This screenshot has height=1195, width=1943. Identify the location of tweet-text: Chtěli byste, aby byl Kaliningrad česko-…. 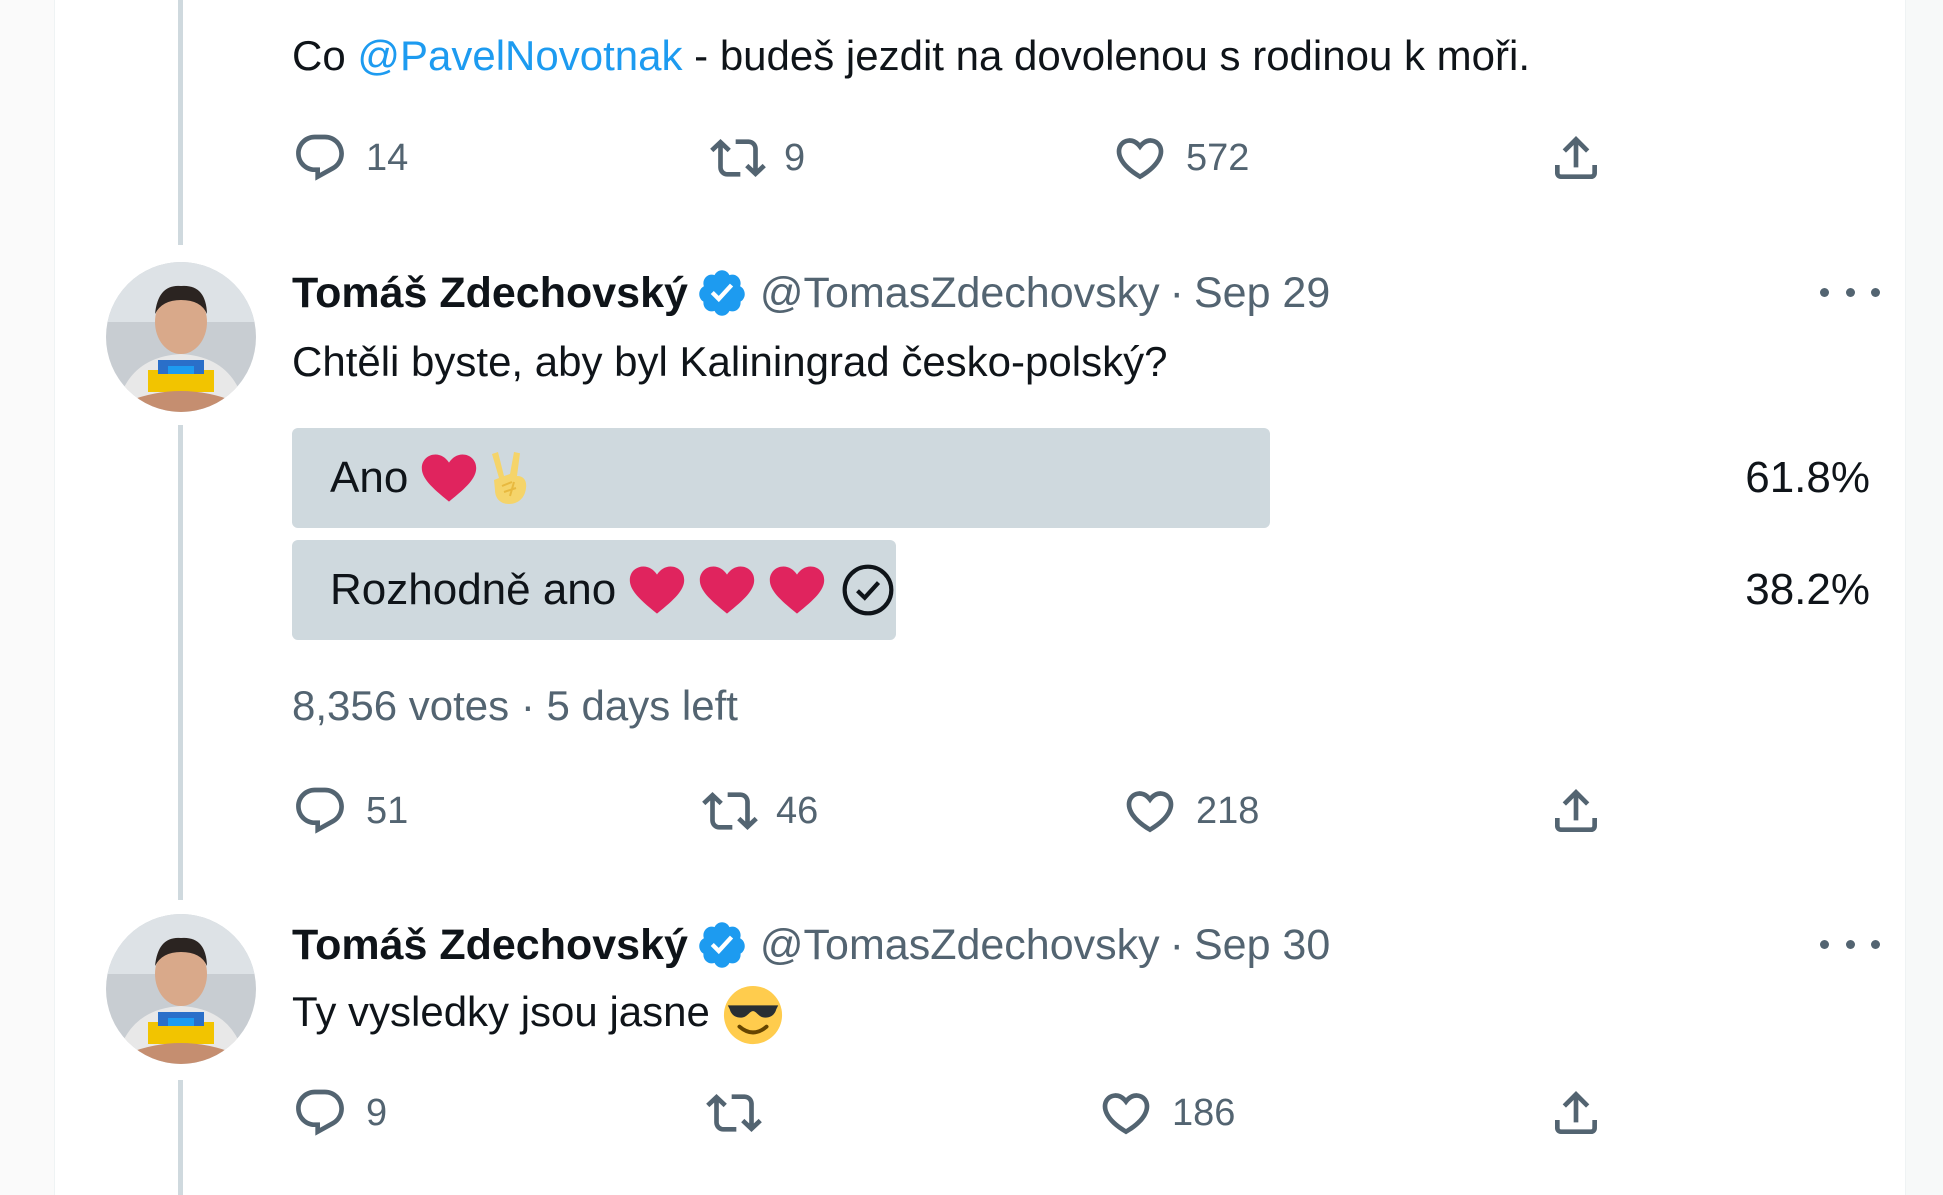
(730, 361).